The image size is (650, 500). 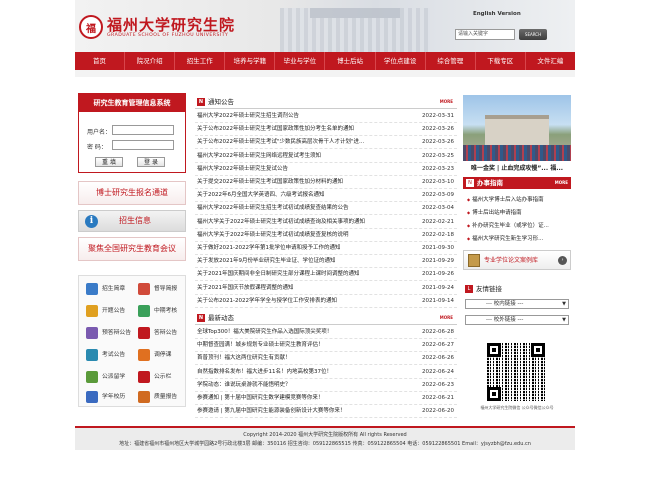 I want to click on quick-link-pre-defense: 预答辩公告, so click(x=107, y=333).